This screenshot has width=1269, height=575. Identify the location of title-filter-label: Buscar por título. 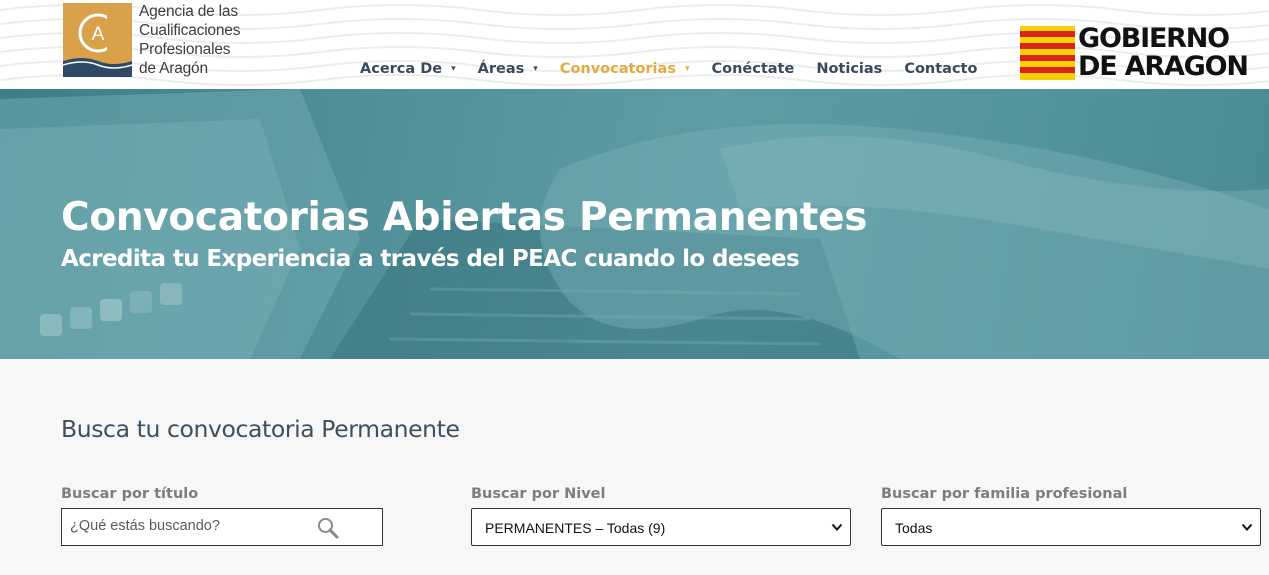
(130, 494).